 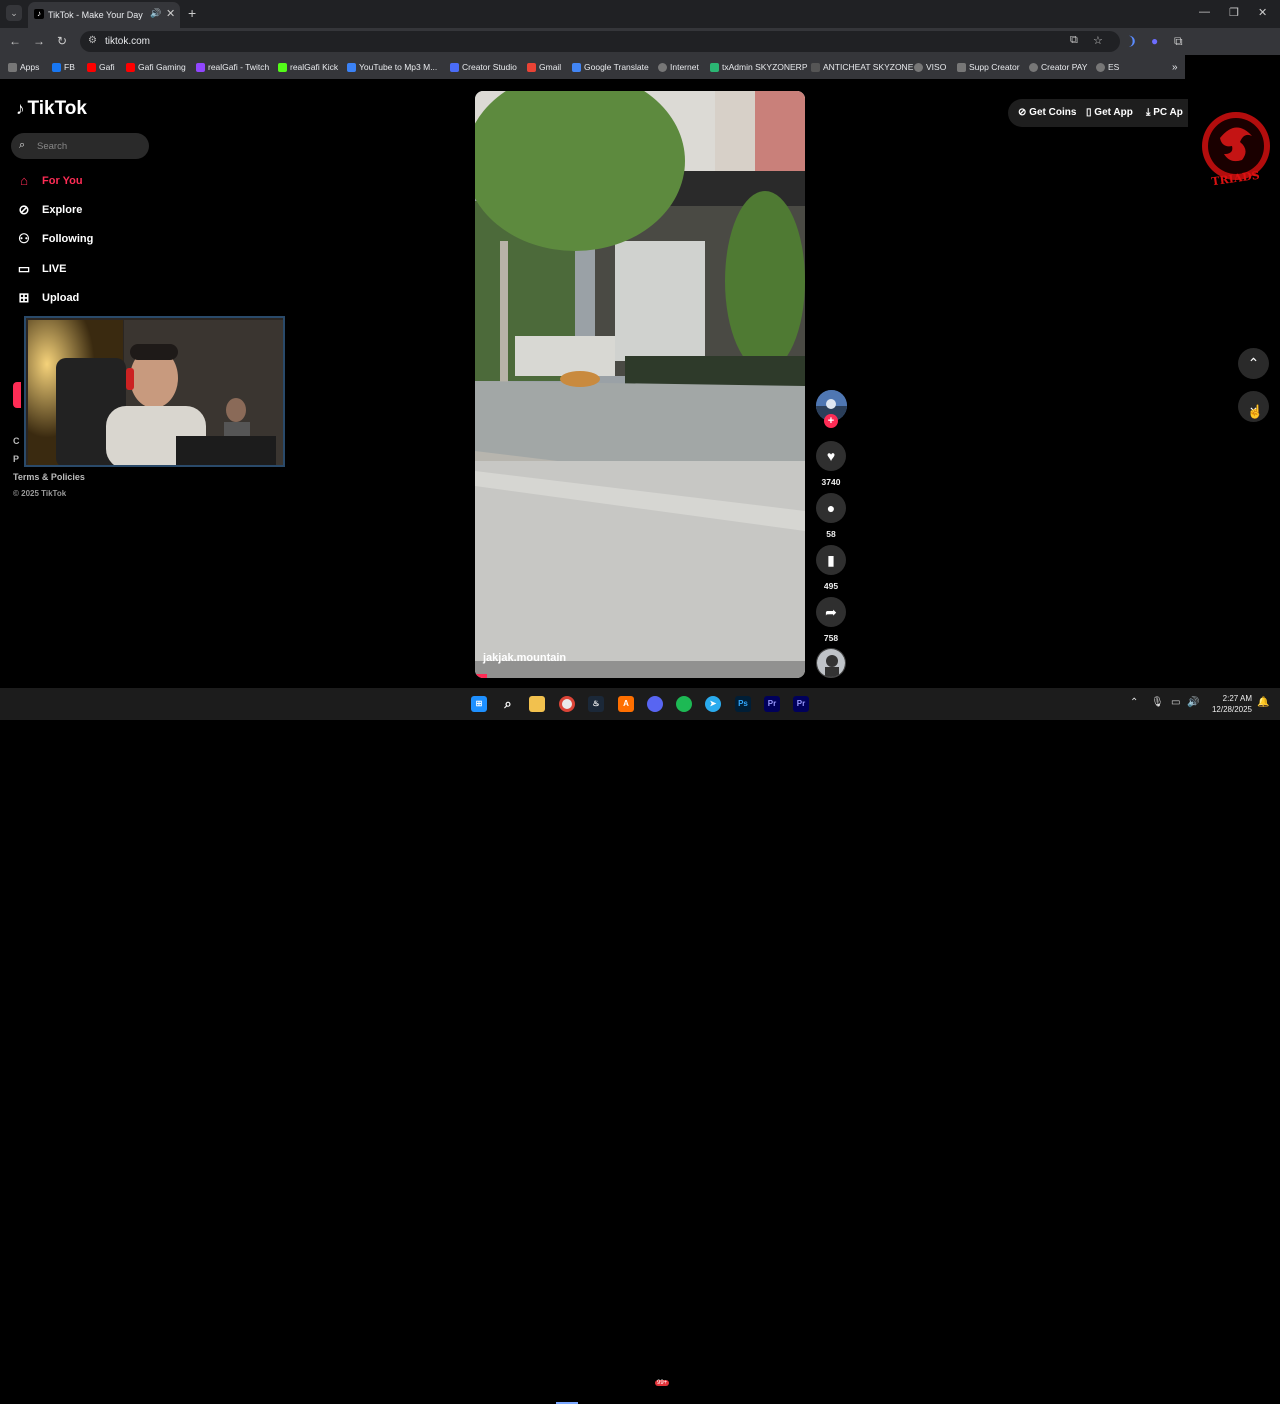 What do you see at coordinates (1178, 41) in the screenshot?
I see `extensions-menu-icon: ⧉` at bounding box center [1178, 41].